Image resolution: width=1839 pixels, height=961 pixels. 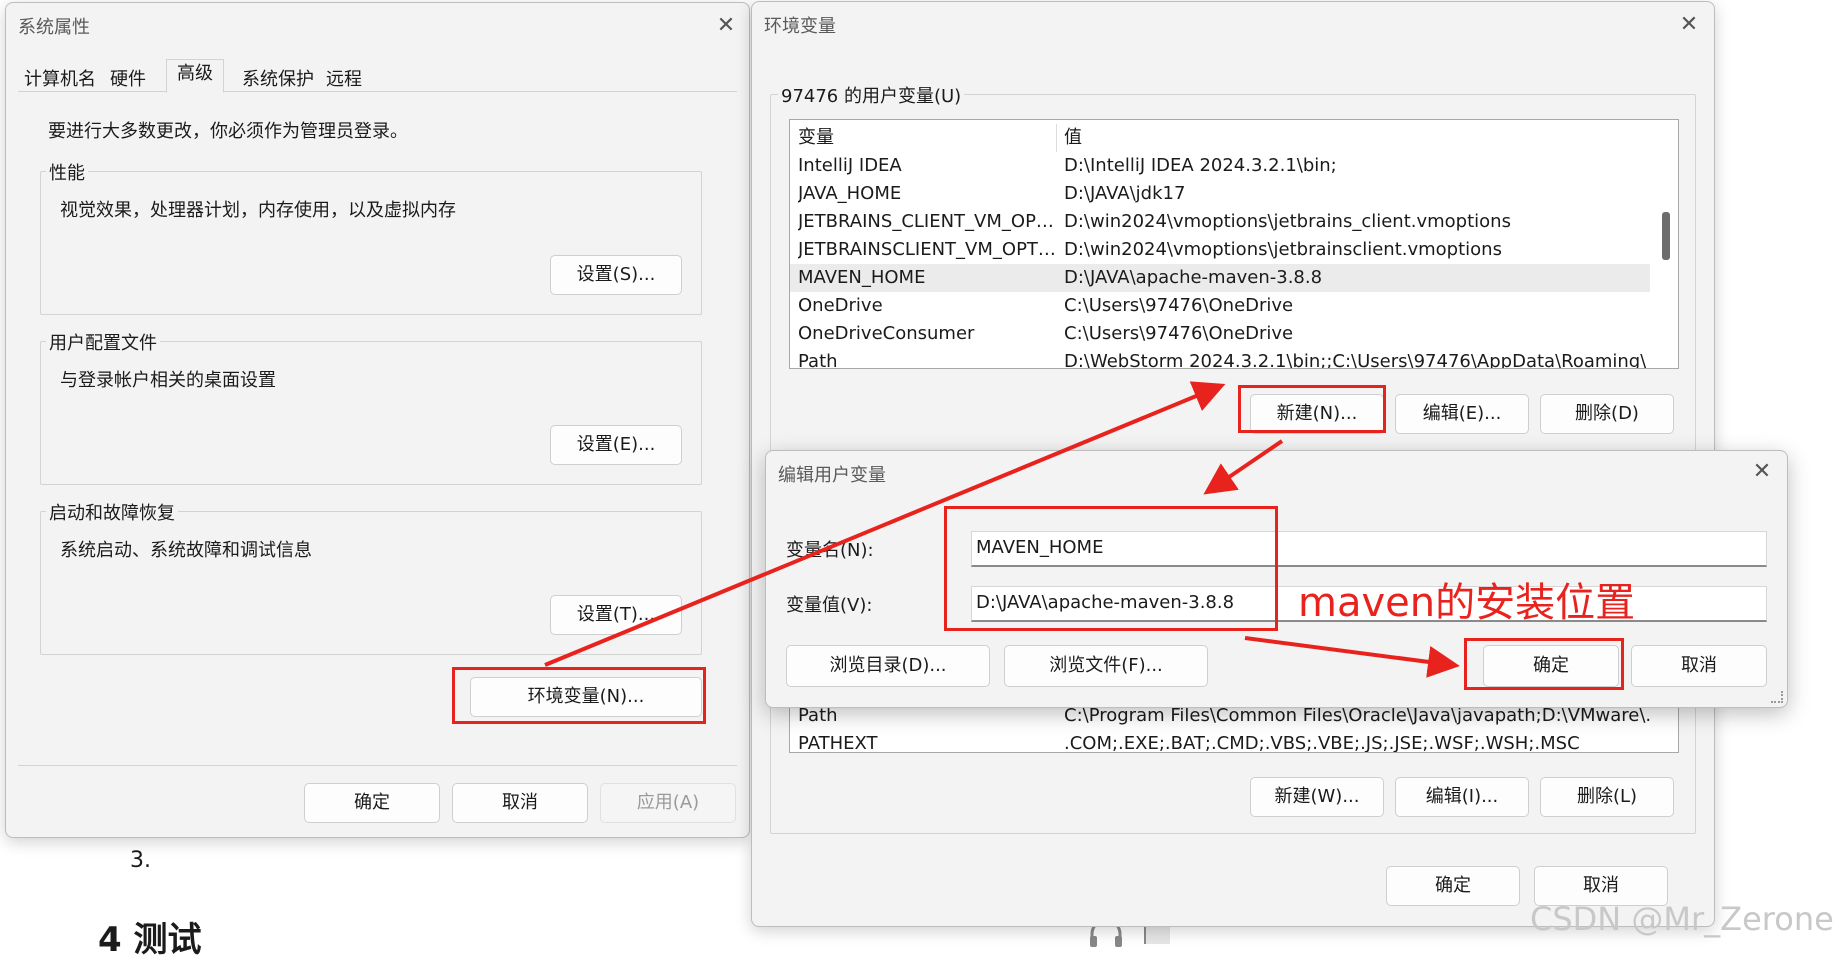 What do you see at coordinates (1352, 657) in the screenshot?
I see `arrow-to-ok-button` at bounding box center [1352, 657].